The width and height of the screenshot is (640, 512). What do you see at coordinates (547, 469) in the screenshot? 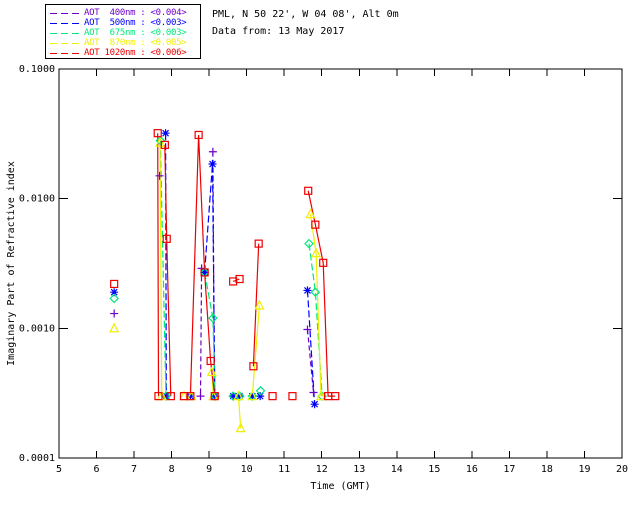
I see `x-tick-label: 18` at bounding box center [547, 469].